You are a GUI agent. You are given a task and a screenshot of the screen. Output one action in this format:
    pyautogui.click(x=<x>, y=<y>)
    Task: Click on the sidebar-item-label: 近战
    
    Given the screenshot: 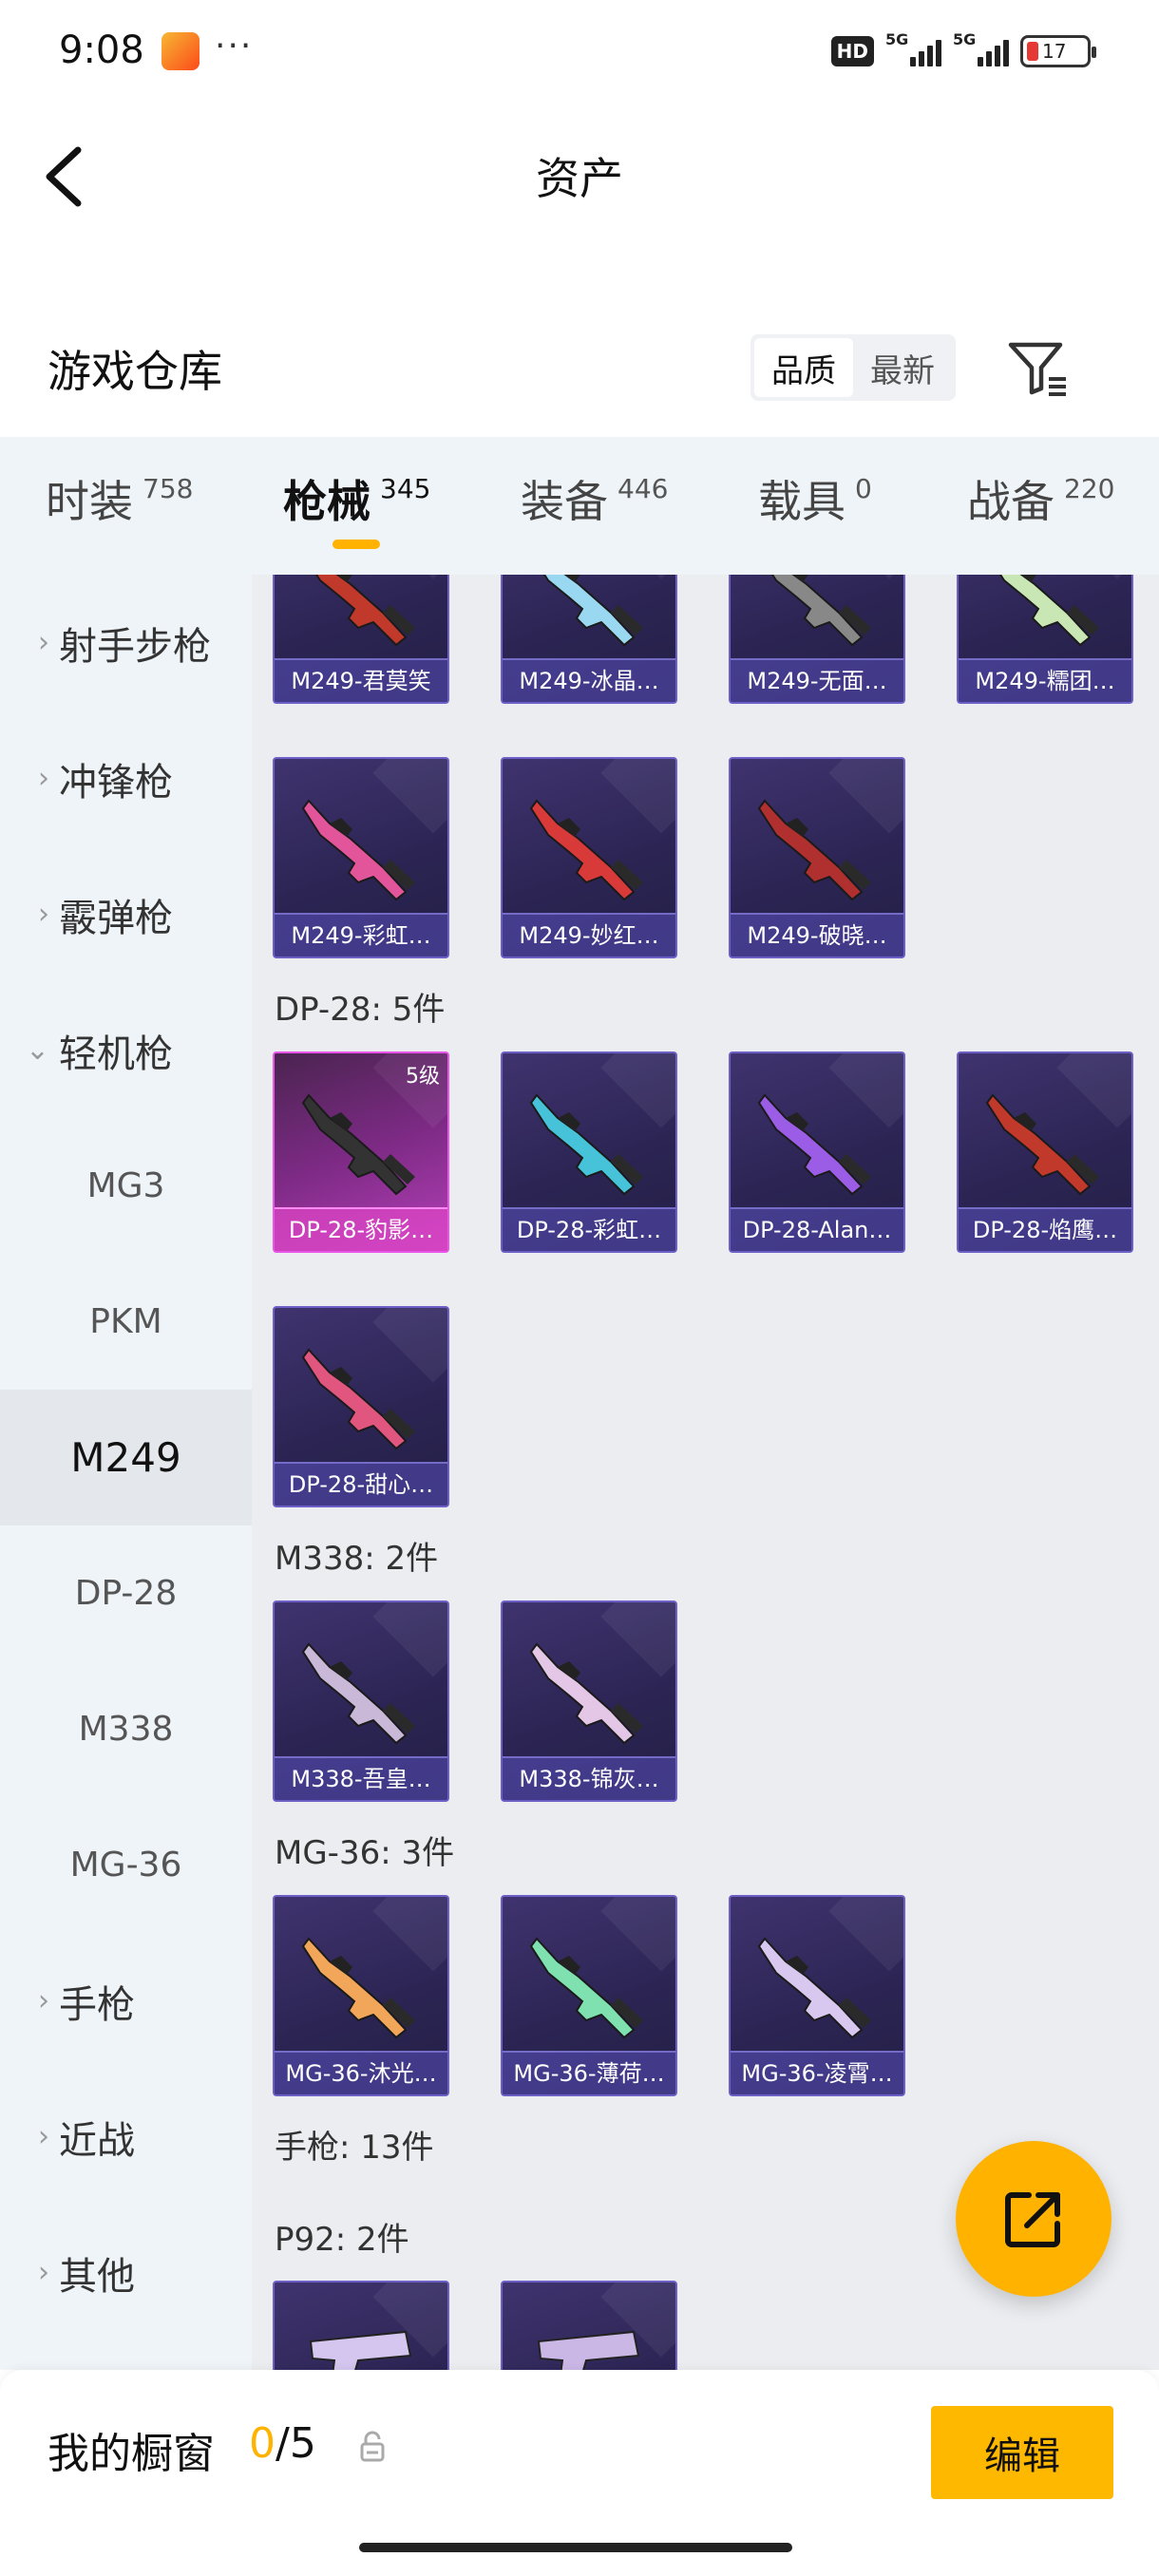 What is the action you would take?
    pyautogui.click(x=97, y=2140)
    